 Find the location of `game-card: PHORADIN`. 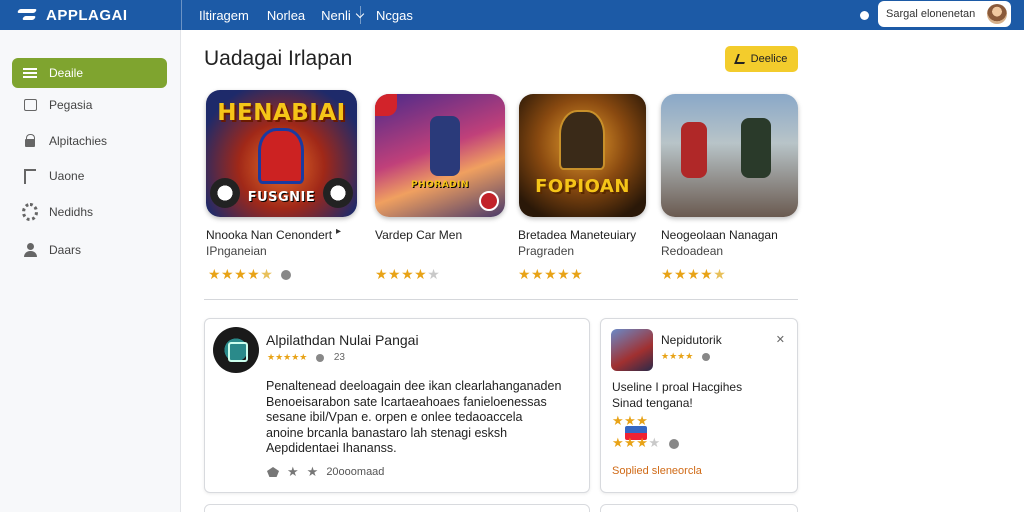

game-card: PHORADIN is located at coordinates (450, 153).